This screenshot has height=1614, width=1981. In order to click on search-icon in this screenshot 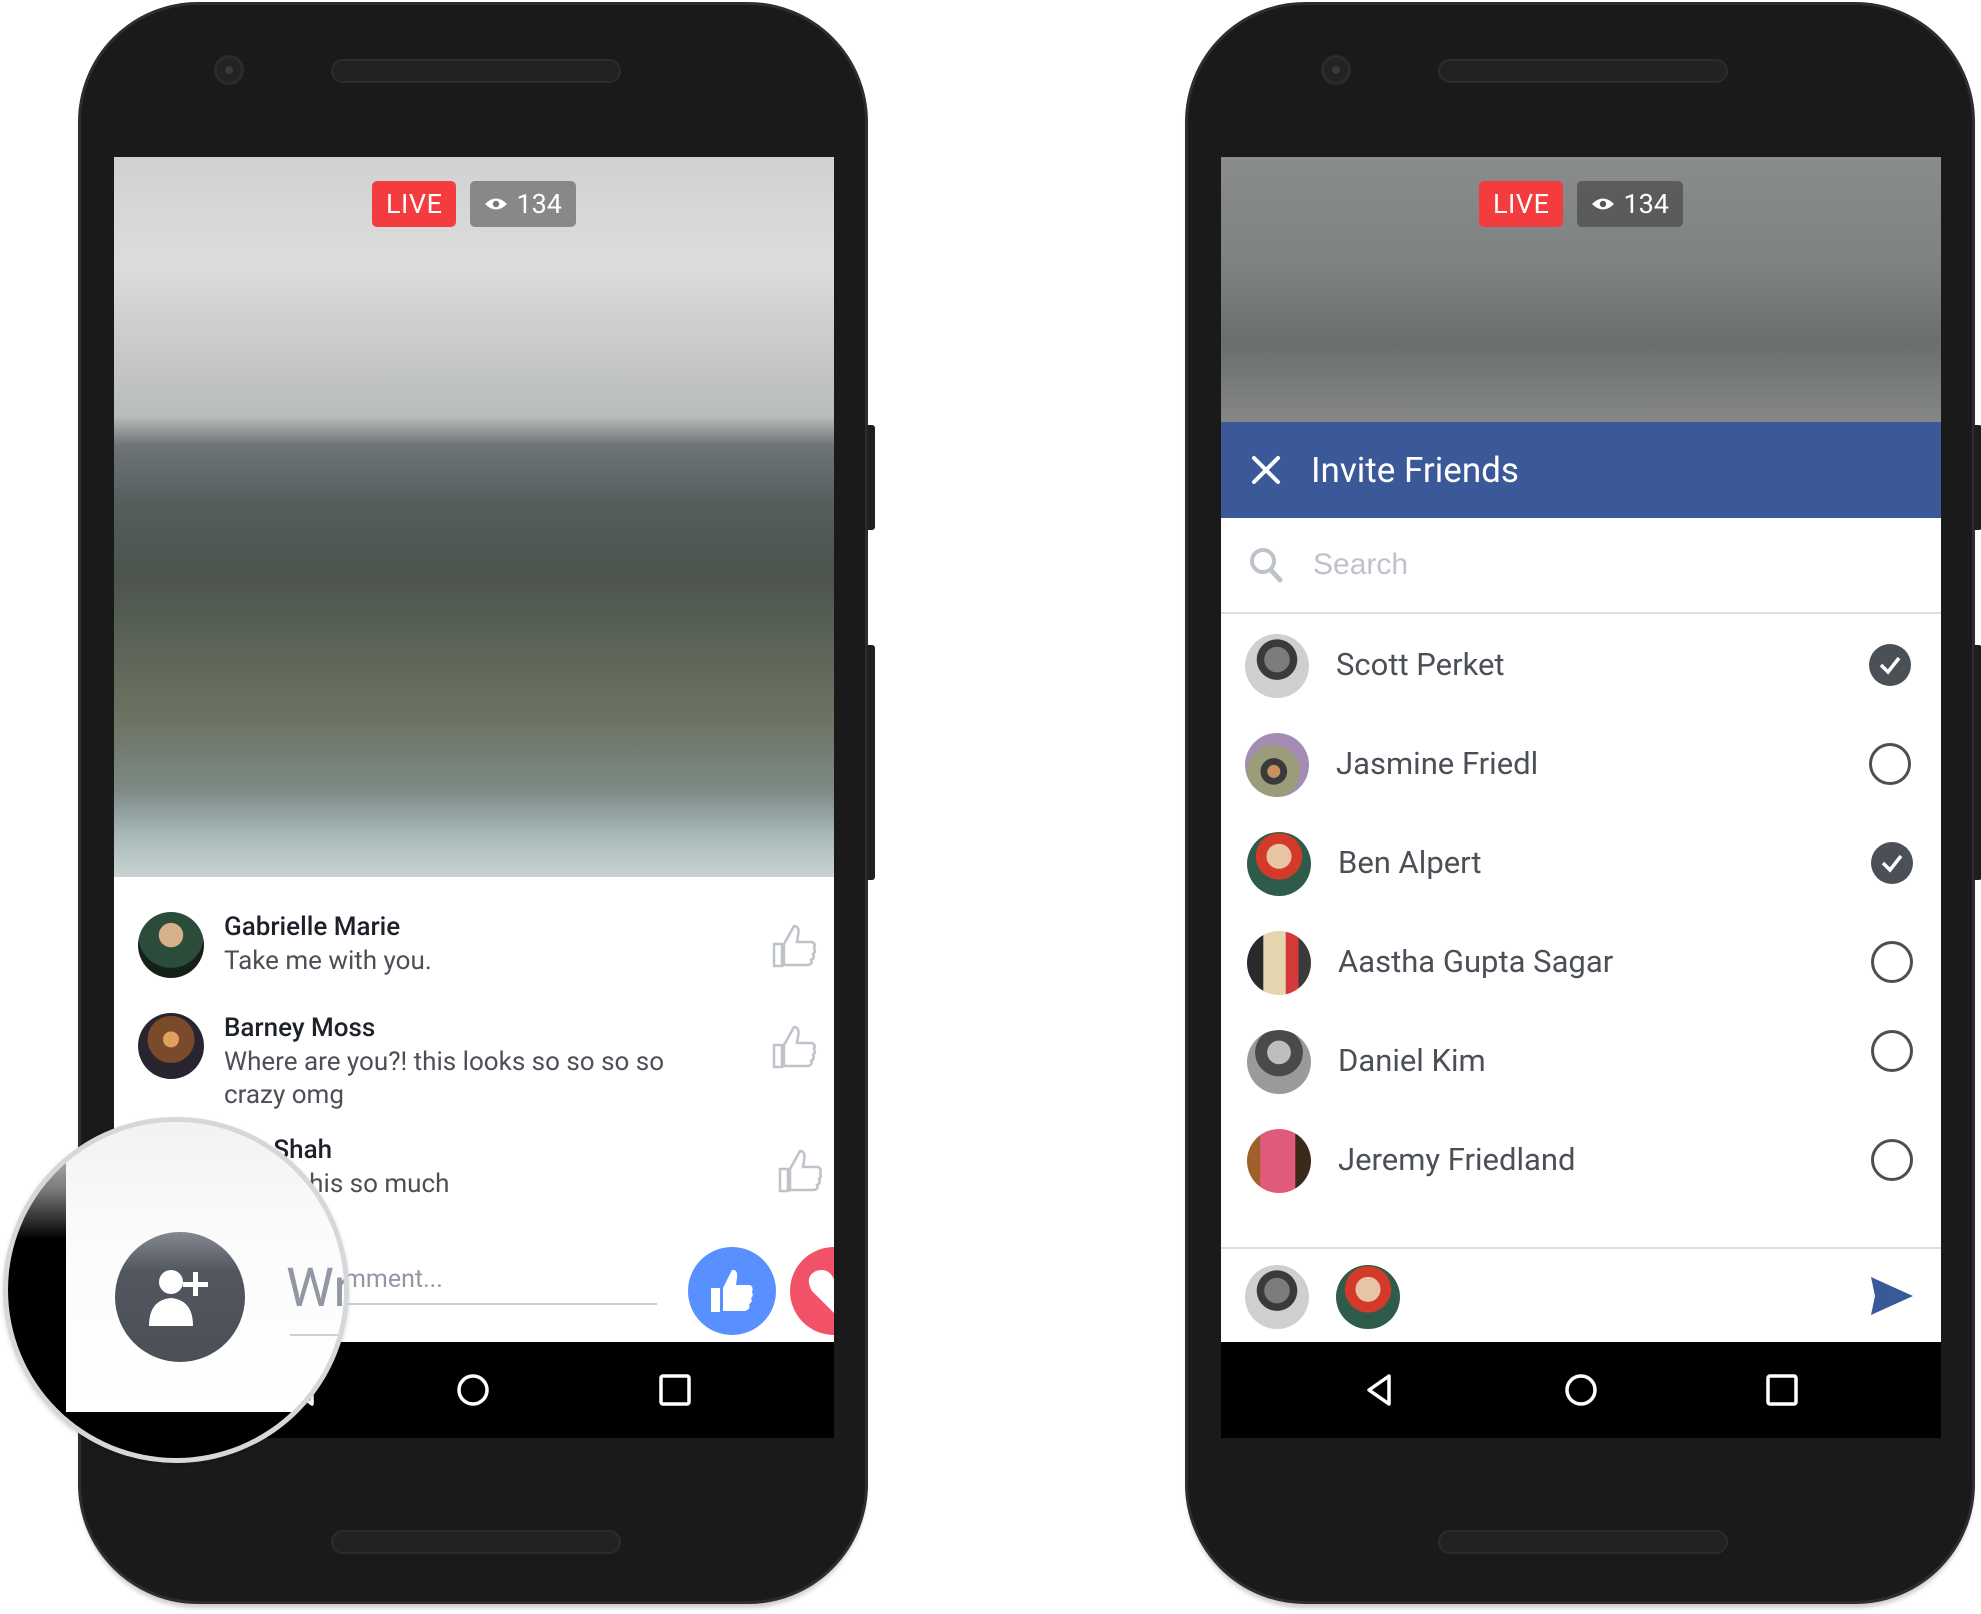, I will do `click(1266, 565)`.